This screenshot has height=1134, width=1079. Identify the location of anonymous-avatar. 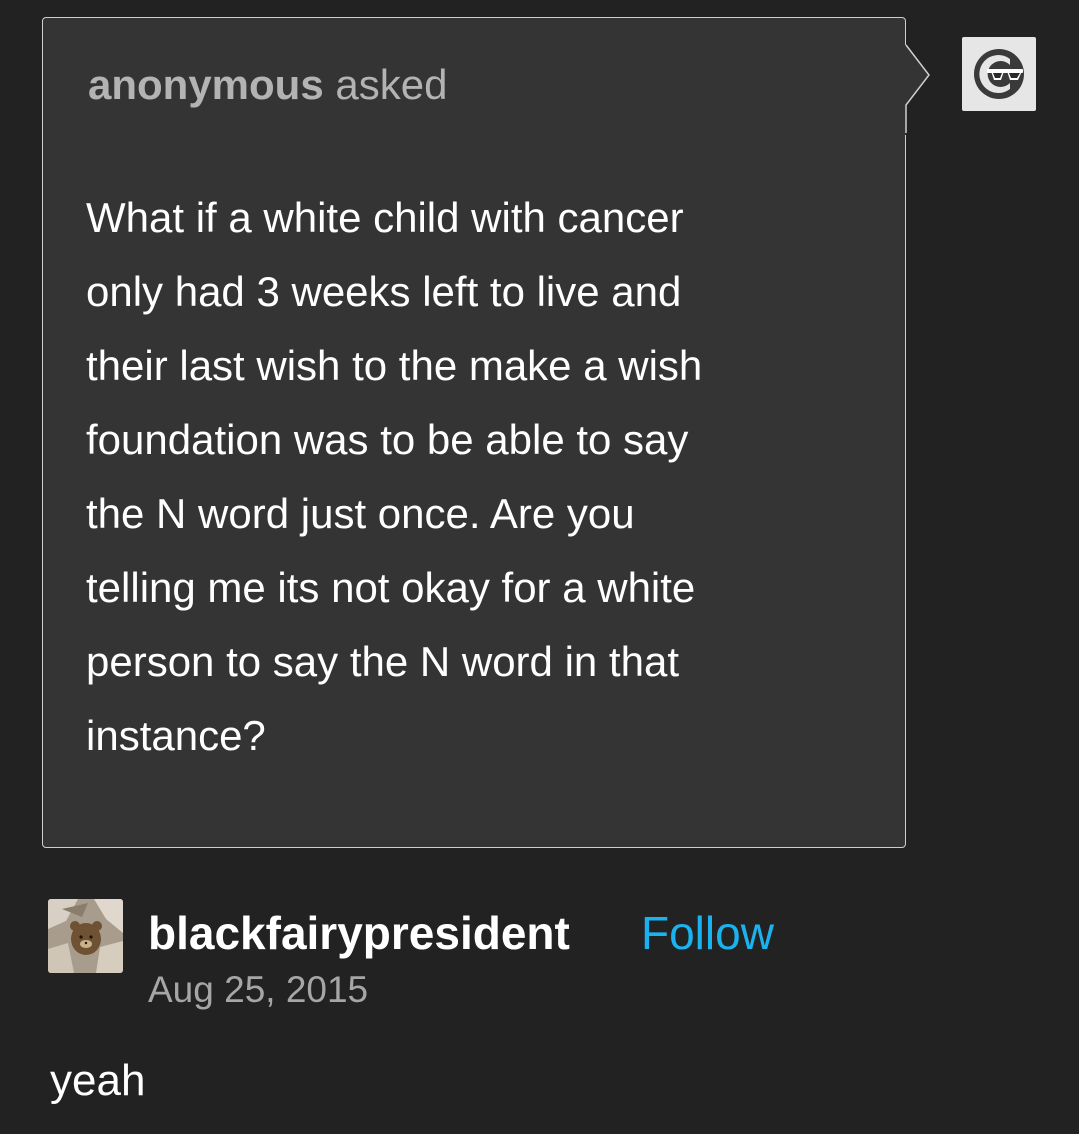
(999, 74).